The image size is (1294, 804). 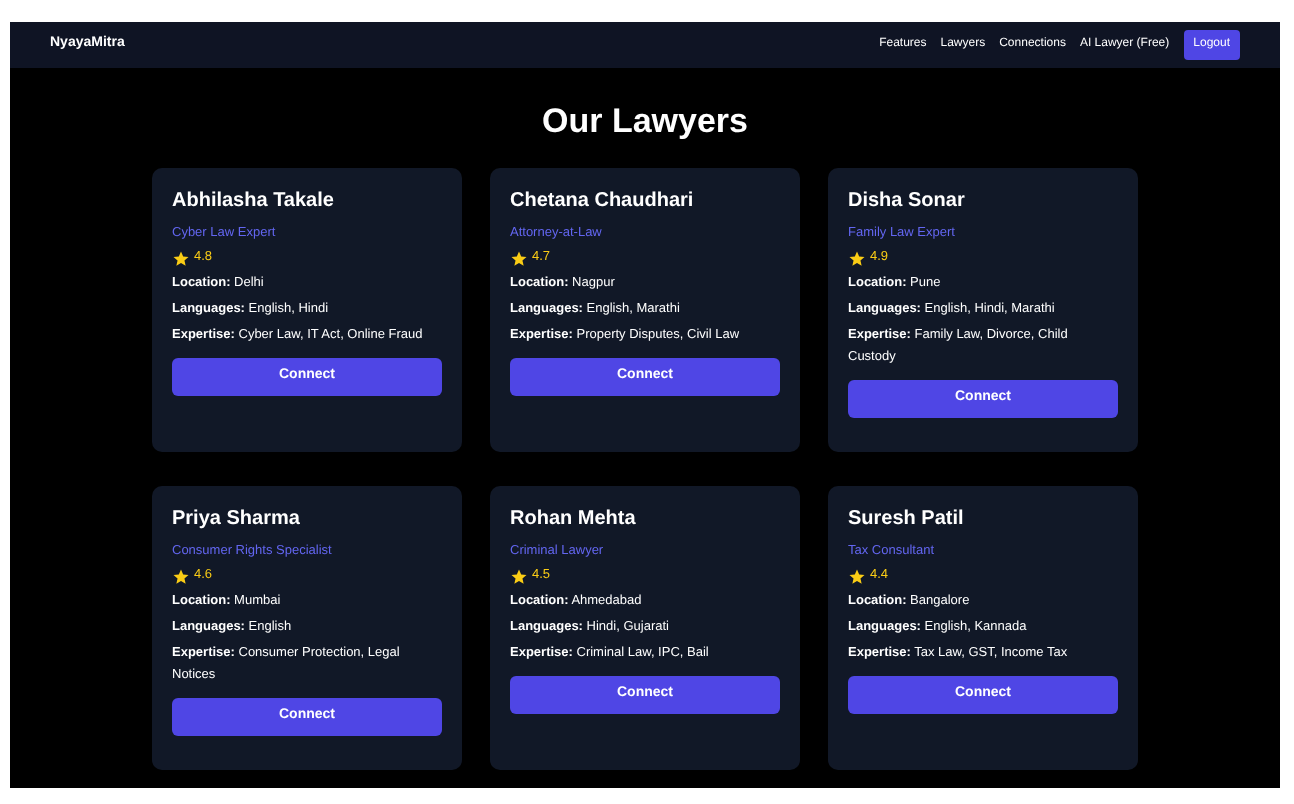 What do you see at coordinates (603, 201) in the screenshot?
I see `lawyer-name: Chetana Chaudhari` at bounding box center [603, 201].